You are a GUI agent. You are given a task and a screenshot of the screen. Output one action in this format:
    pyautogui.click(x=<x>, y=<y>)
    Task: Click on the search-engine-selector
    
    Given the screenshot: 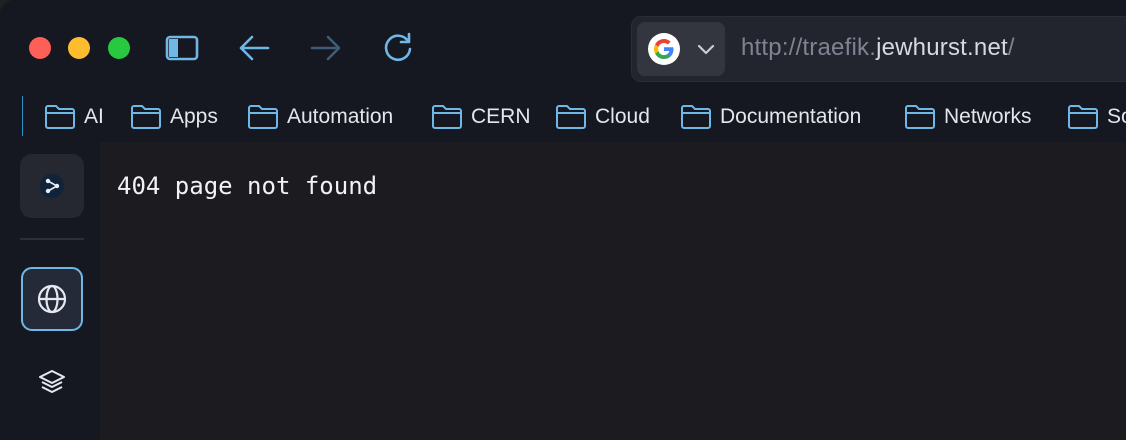 What is the action you would take?
    pyautogui.click(x=681, y=49)
    